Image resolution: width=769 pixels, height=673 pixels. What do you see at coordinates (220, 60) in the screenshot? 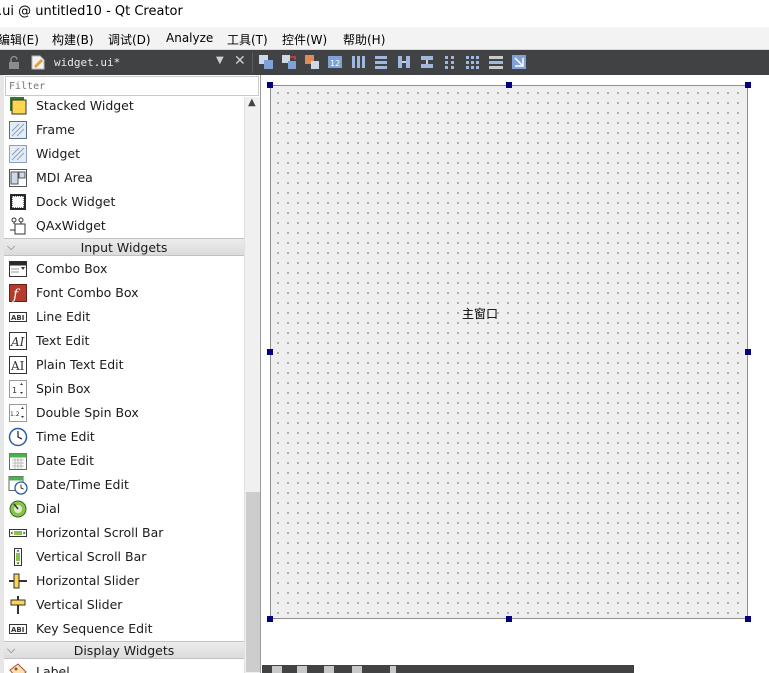
I see `chevron-down-icon: ▼` at bounding box center [220, 60].